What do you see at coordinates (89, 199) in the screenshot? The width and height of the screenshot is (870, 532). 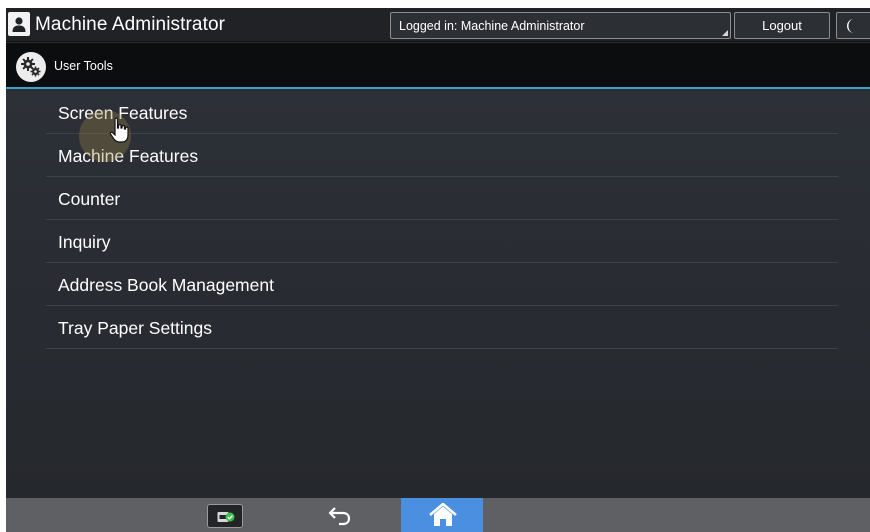 I see `menu-item-label: Counter` at bounding box center [89, 199].